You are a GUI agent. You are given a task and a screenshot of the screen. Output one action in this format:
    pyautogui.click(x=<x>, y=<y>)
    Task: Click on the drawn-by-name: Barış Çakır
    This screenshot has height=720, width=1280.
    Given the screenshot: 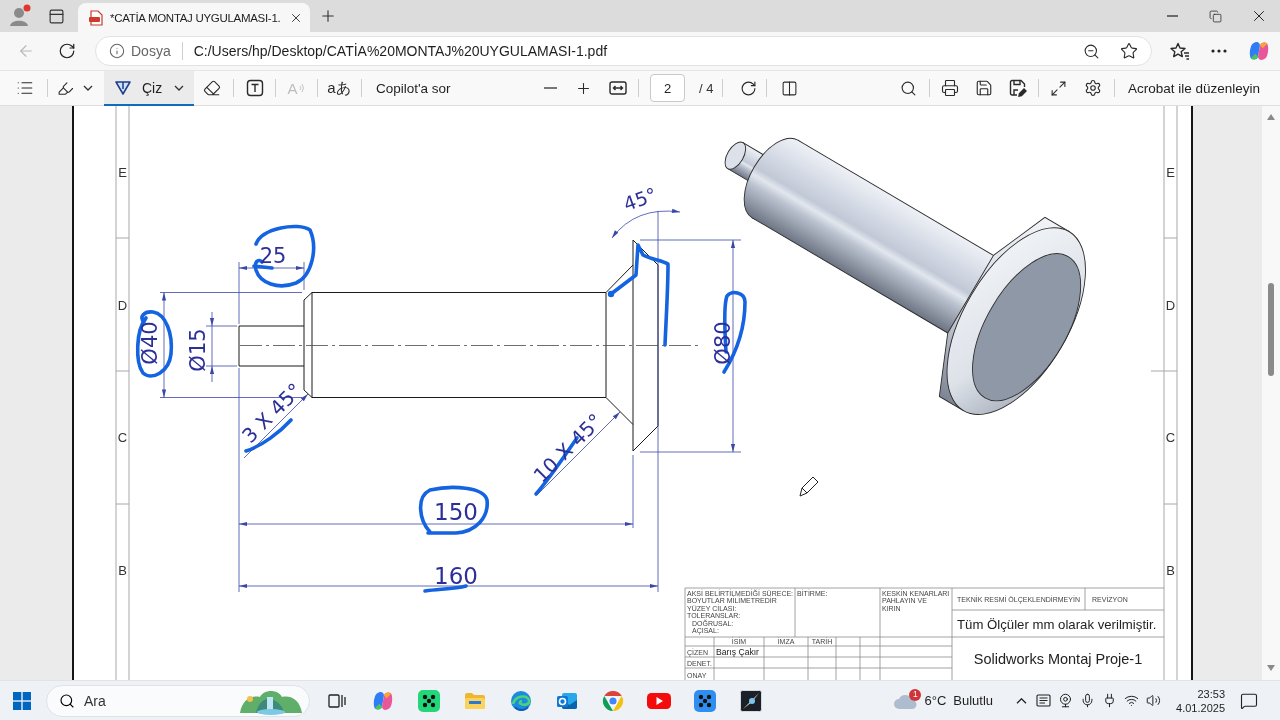 What is the action you would take?
    pyautogui.click(x=737, y=652)
    